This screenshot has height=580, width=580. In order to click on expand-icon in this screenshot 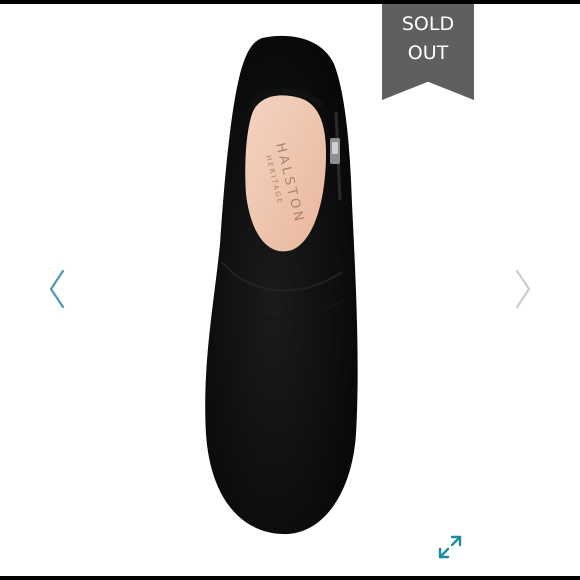, I will do `click(450, 547)`.